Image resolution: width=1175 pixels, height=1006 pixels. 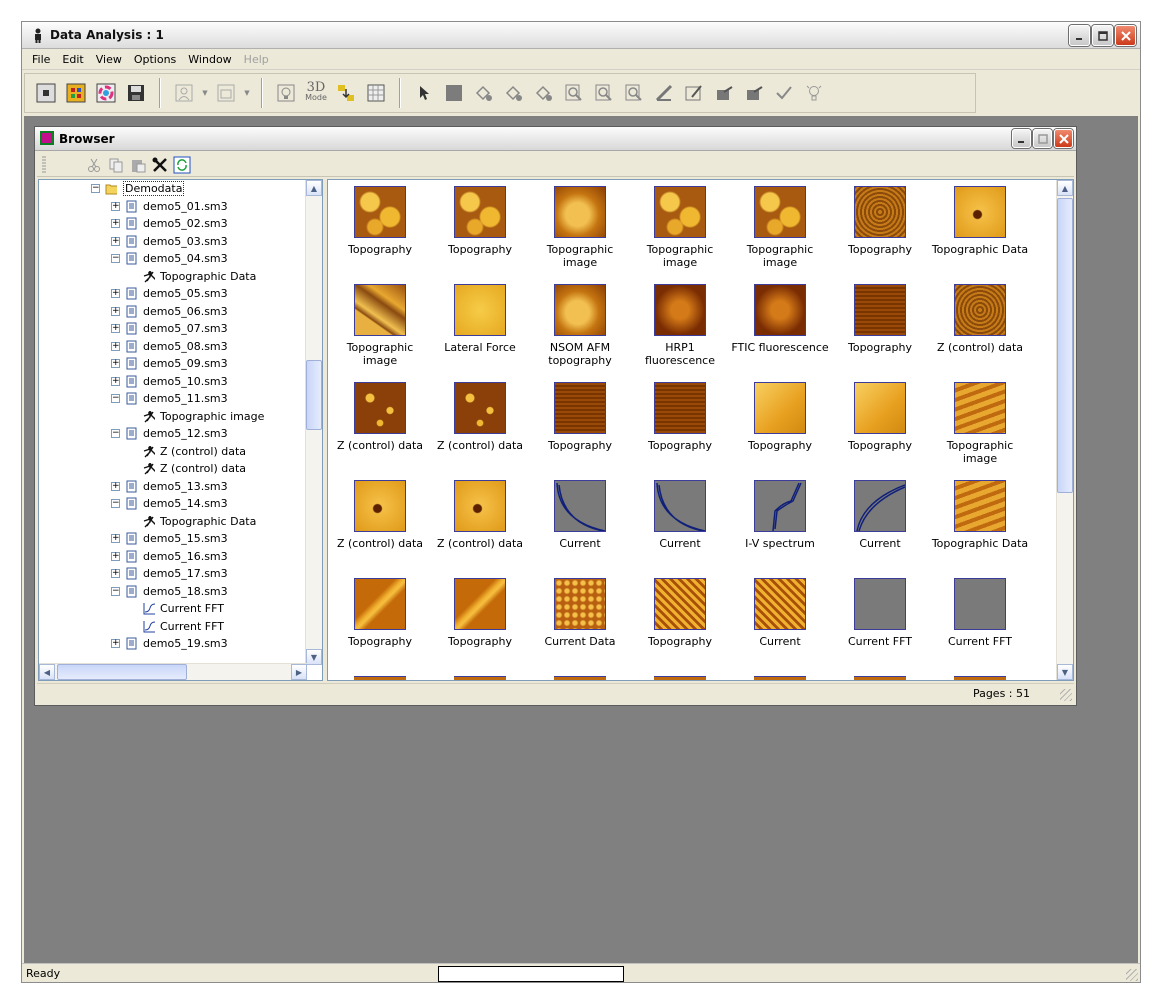 What do you see at coordinates (173, 382) in the screenshot?
I see `tree-file-item: + demo5_10.sm3` at bounding box center [173, 382].